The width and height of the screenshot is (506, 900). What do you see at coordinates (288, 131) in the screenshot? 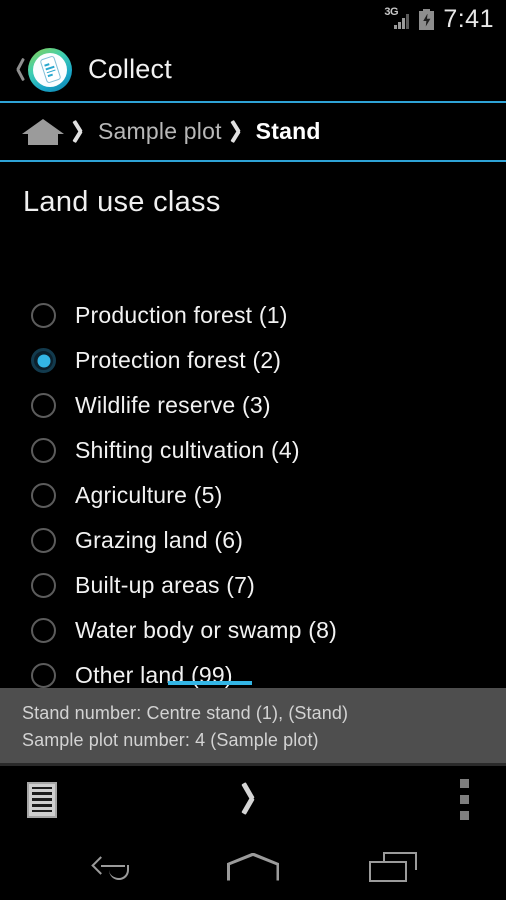
I see `breadcrumb-item-stand: Stand` at bounding box center [288, 131].